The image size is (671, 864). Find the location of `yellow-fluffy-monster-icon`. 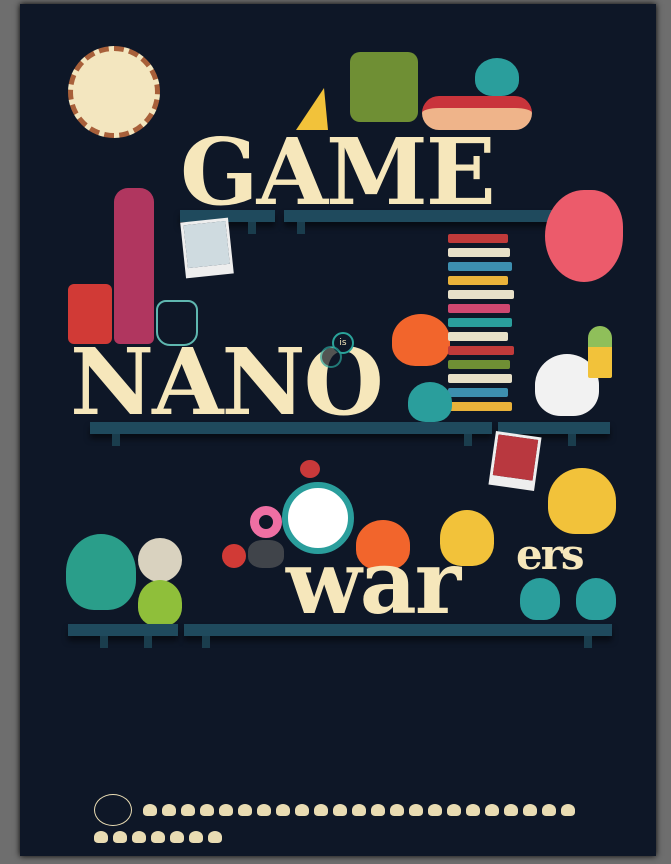

yellow-fluffy-monster-icon is located at coordinates (582, 501).